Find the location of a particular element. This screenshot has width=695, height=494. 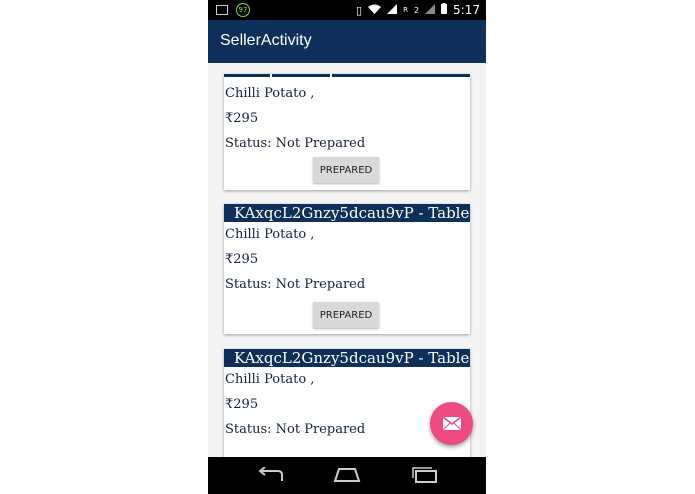

clock: 5:17 is located at coordinates (466, 10).